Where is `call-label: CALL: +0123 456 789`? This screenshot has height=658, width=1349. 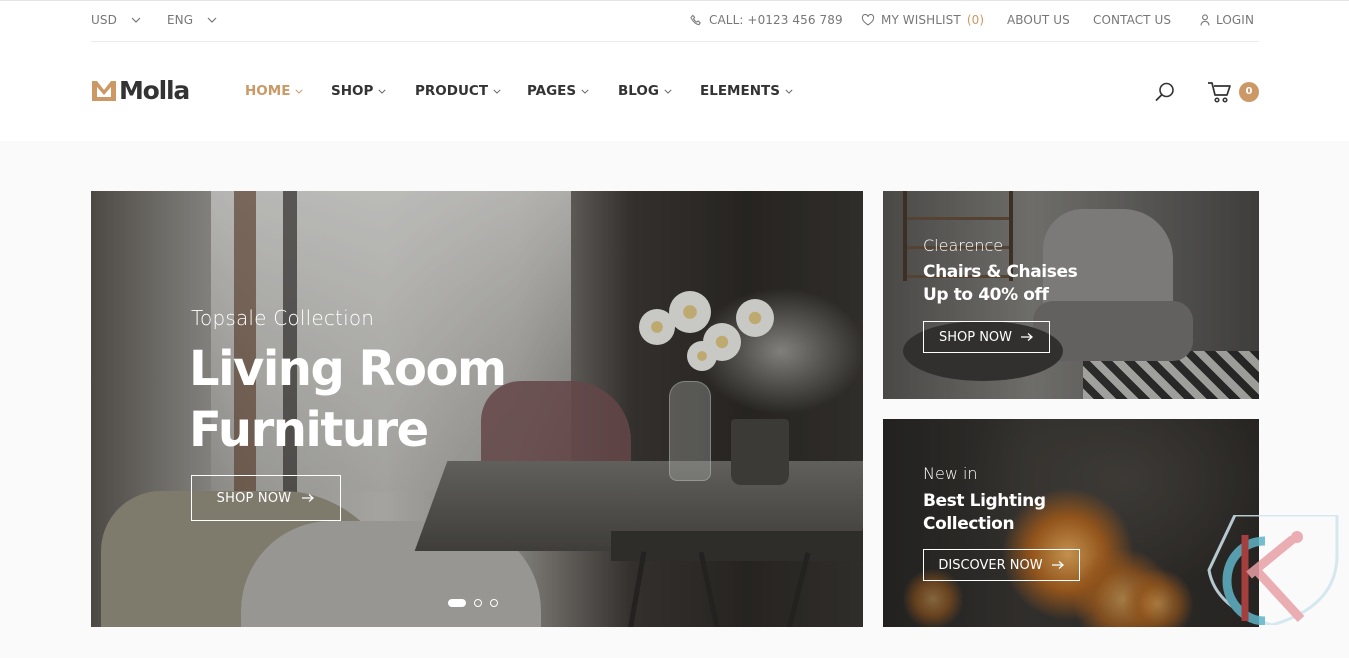
call-label: CALL: +0123 456 789 is located at coordinates (776, 20).